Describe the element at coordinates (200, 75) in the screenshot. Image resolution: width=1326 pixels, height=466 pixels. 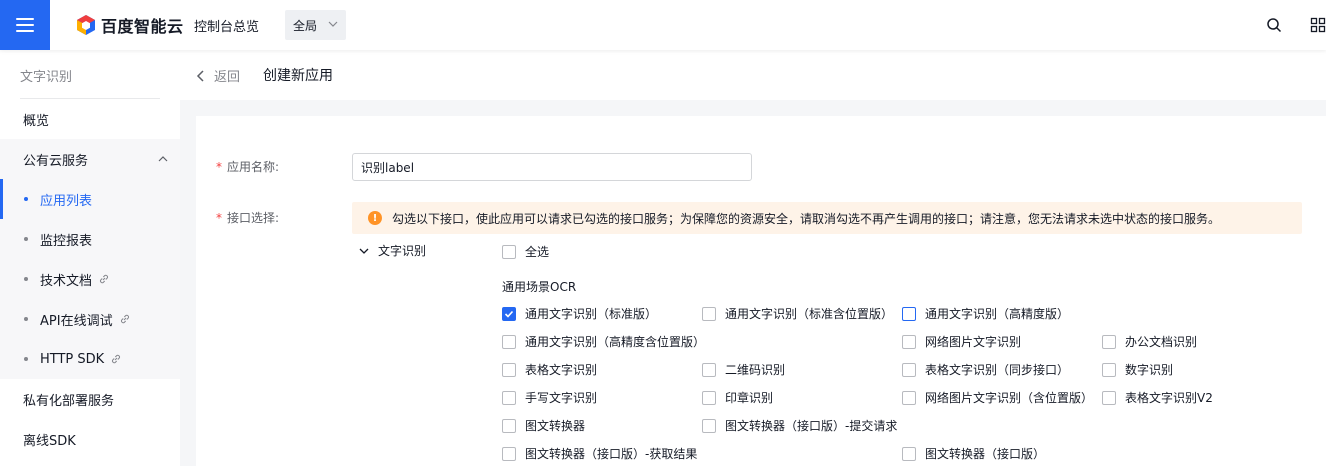
I see `chevron-left-icon` at that location.